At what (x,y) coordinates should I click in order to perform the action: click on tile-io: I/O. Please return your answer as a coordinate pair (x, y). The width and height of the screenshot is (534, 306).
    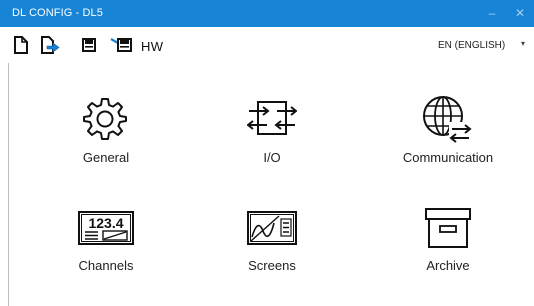
    Looking at the image, I should click on (272, 132).